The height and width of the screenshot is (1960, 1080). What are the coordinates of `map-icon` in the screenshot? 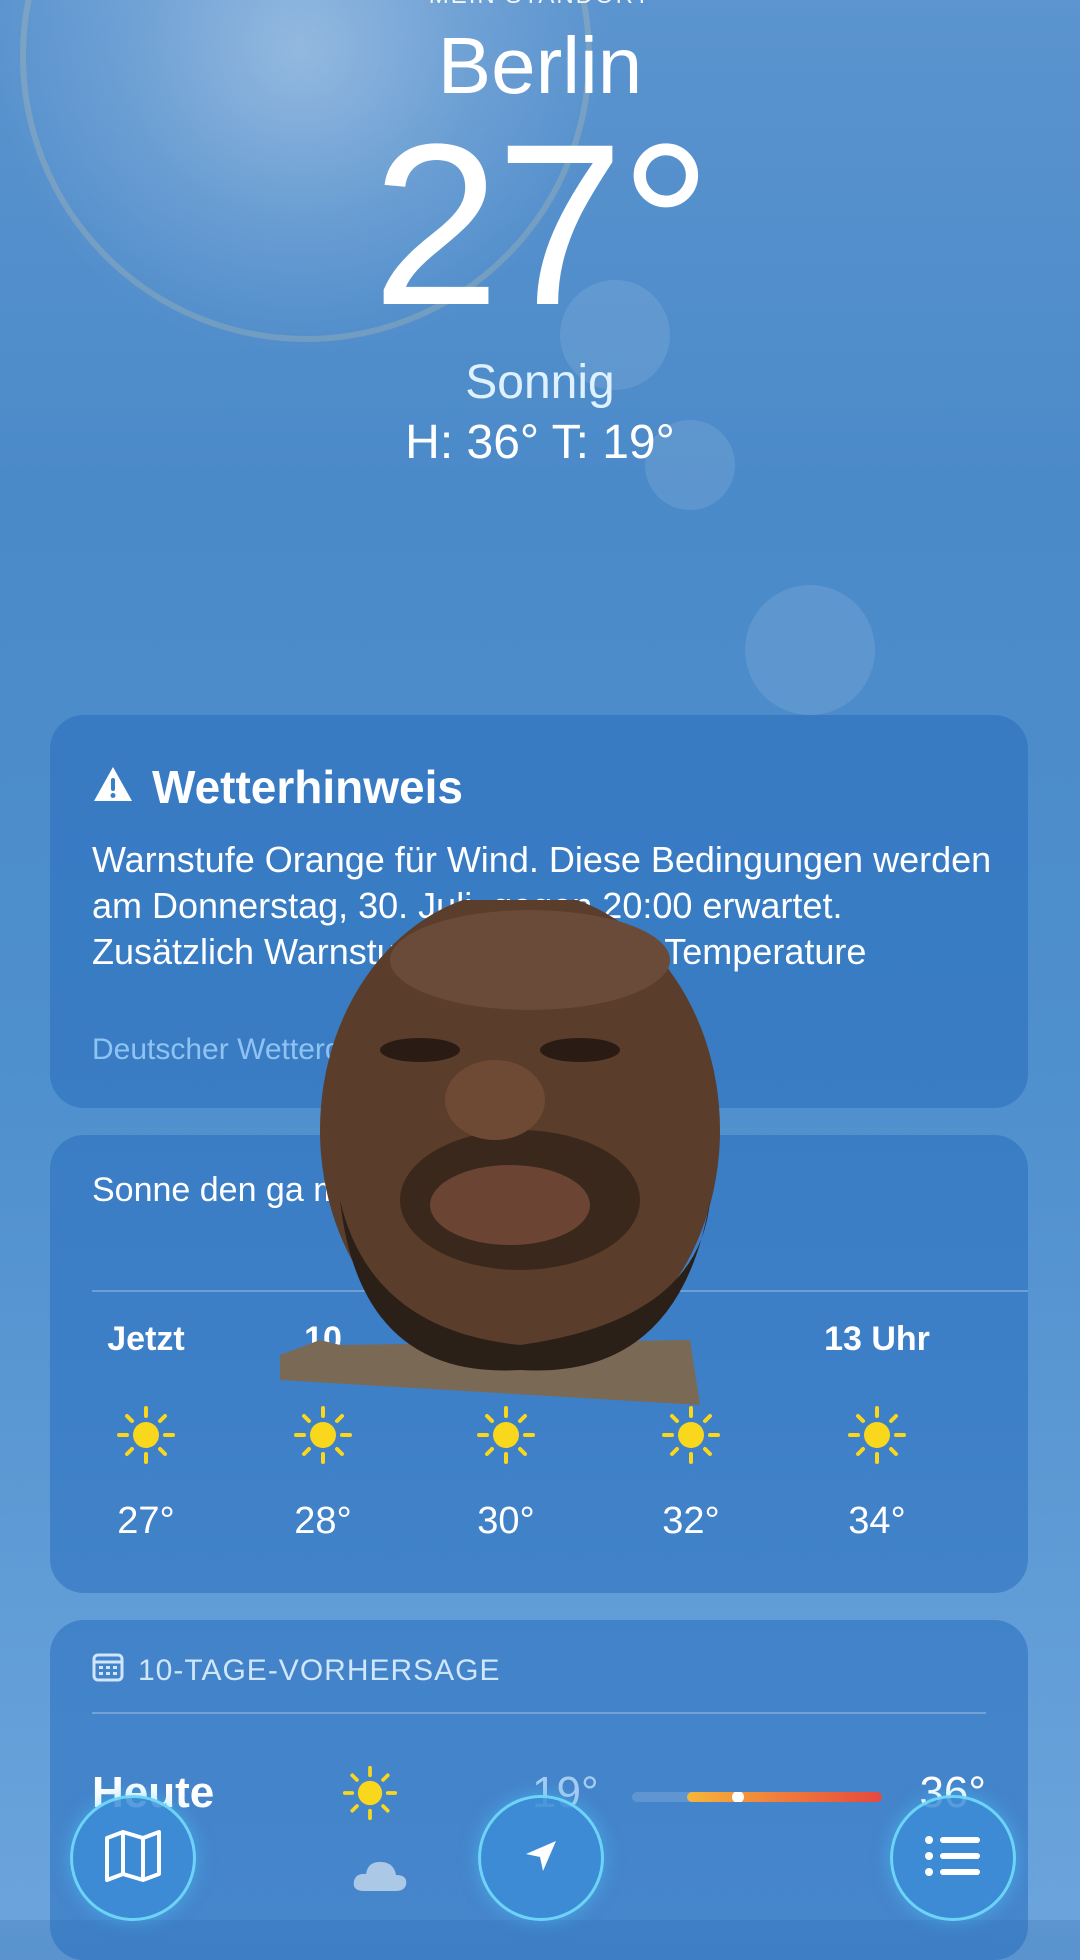 It's located at (133, 1858).